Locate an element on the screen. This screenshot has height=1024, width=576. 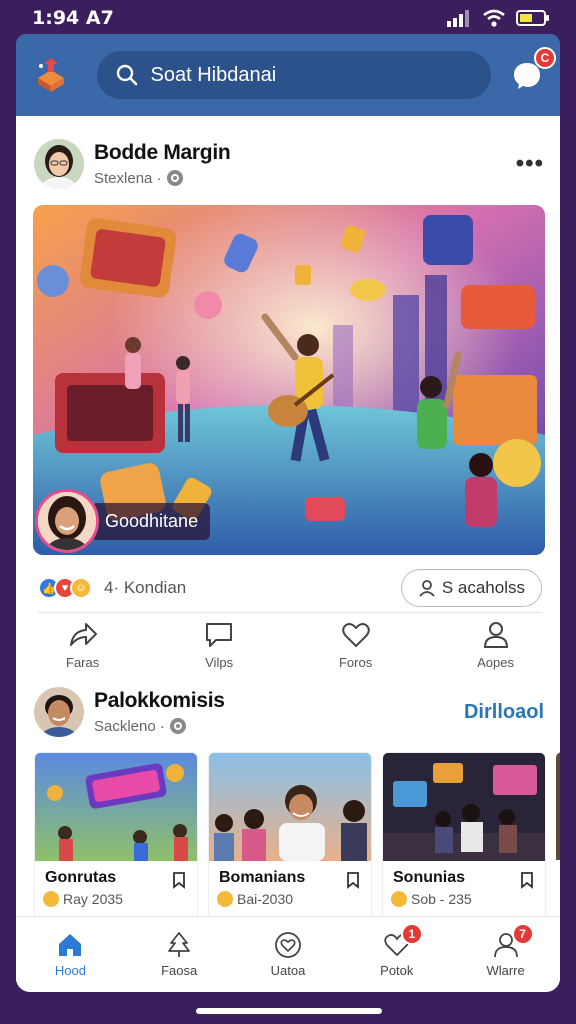
status-time: 1:94 A7 is located at coordinates (73, 18).